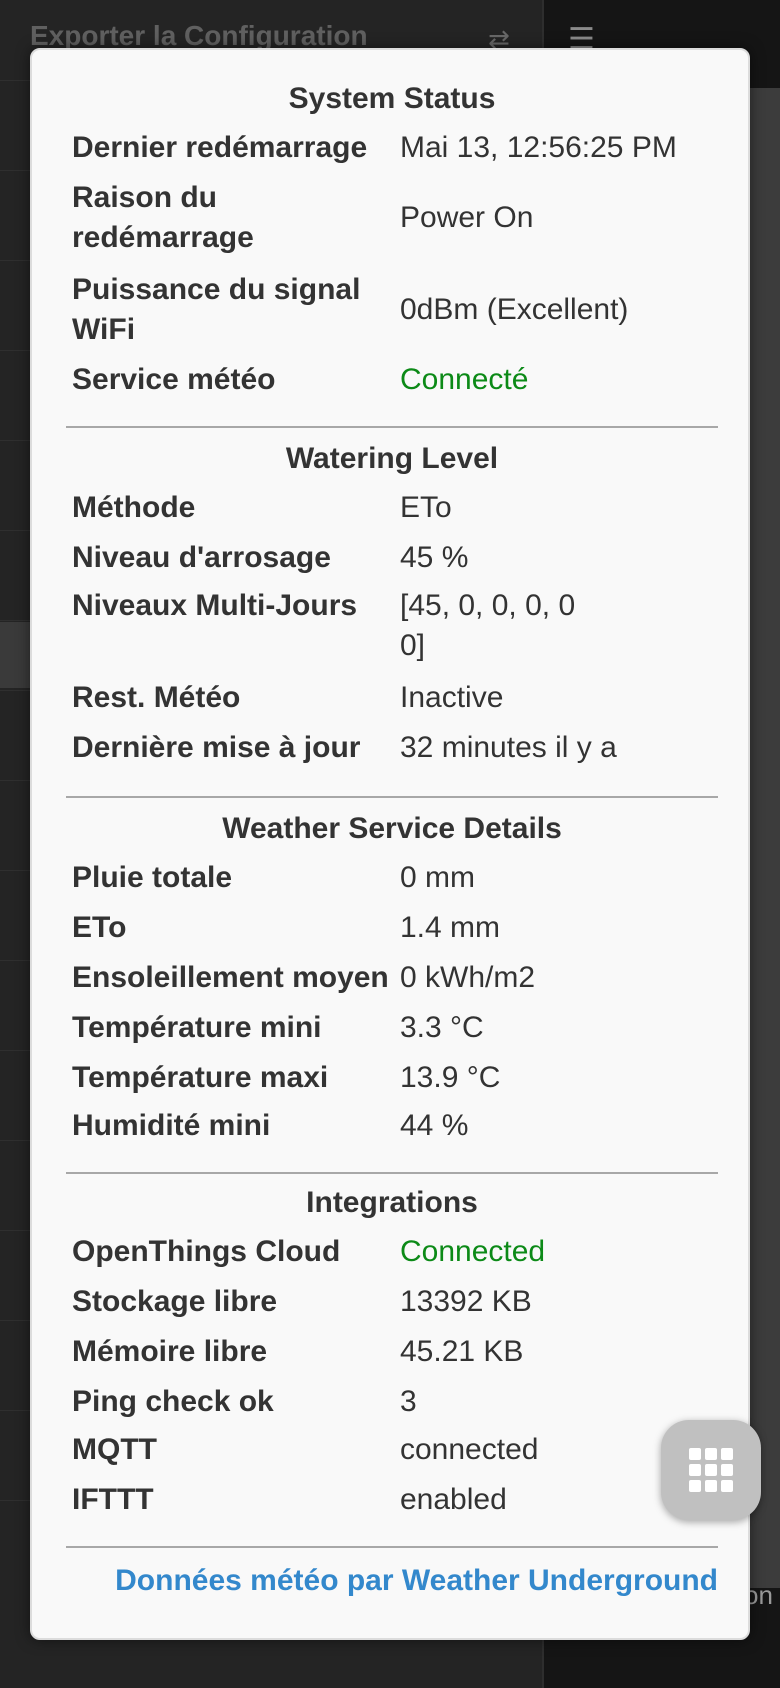 The height and width of the screenshot is (1688, 780). What do you see at coordinates (711, 1470) in the screenshot?
I see `keypad-button` at bounding box center [711, 1470].